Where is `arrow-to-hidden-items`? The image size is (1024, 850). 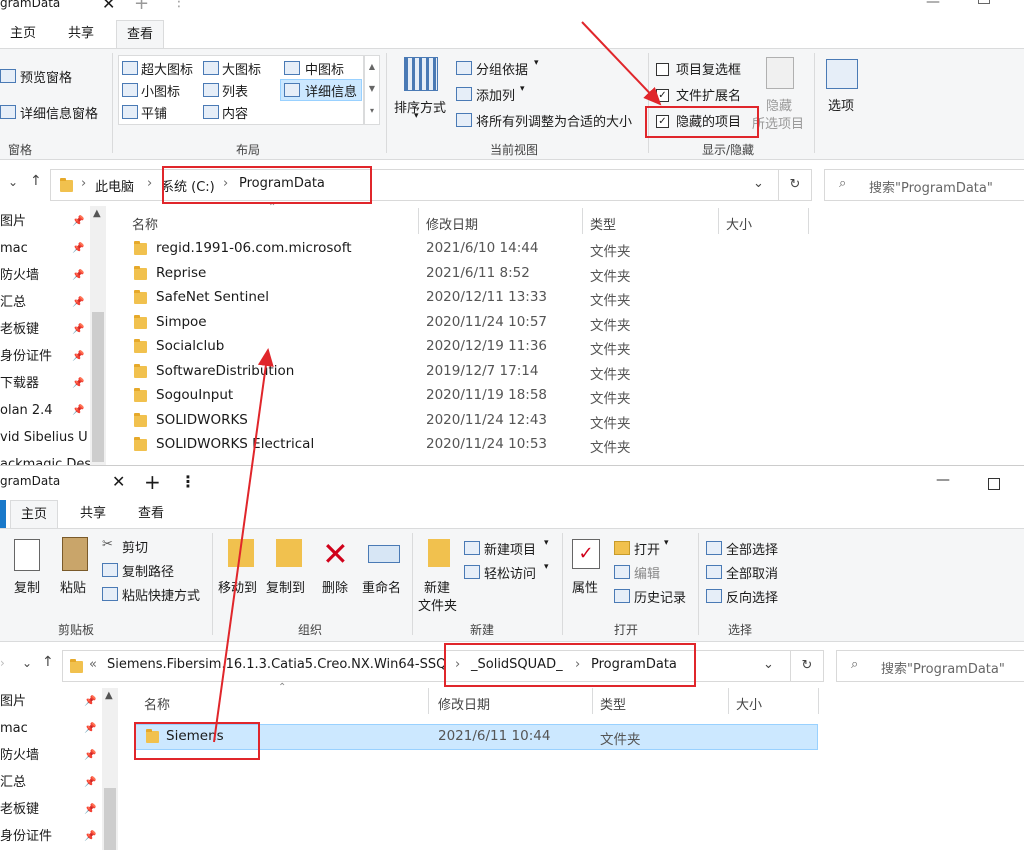 arrow-to-hidden-items is located at coordinates (621, 63).